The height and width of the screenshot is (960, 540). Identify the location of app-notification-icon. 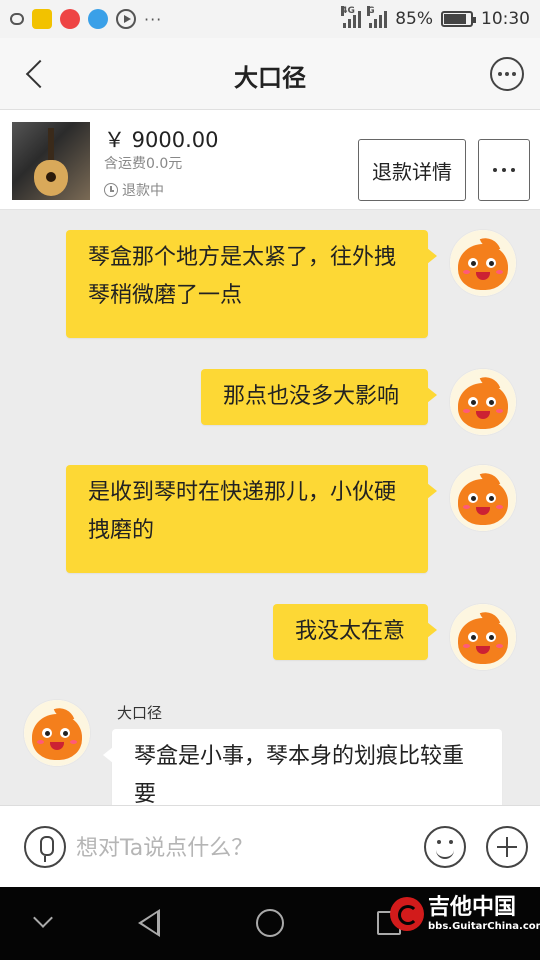
(42, 19).